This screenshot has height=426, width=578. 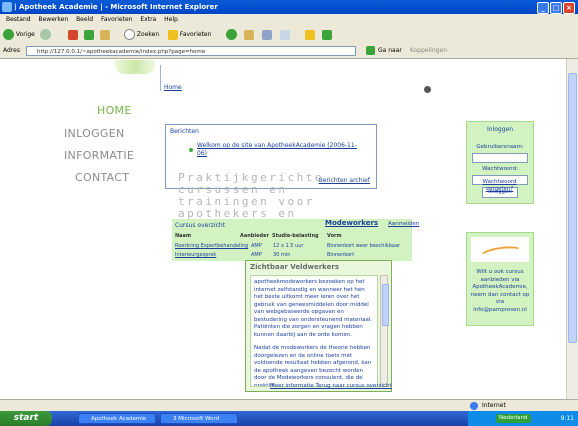 What do you see at coordinates (567, 418) in the screenshot?
I see `clock: 9:11` at bounding box center [567, 418].